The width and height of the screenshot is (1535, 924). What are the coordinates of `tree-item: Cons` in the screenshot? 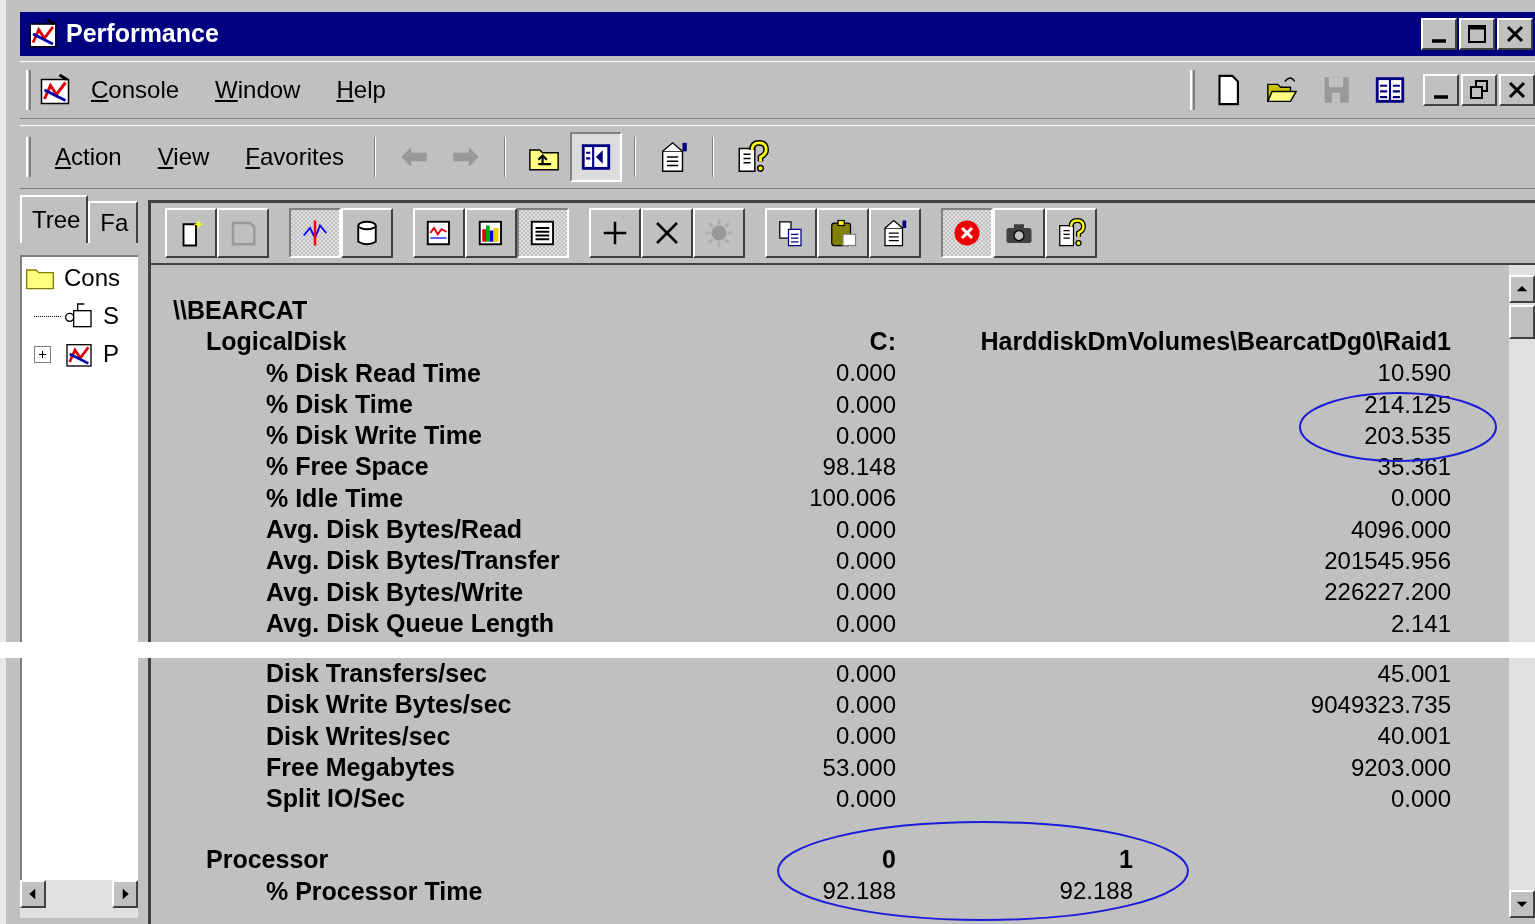 It's located at (92, 278).